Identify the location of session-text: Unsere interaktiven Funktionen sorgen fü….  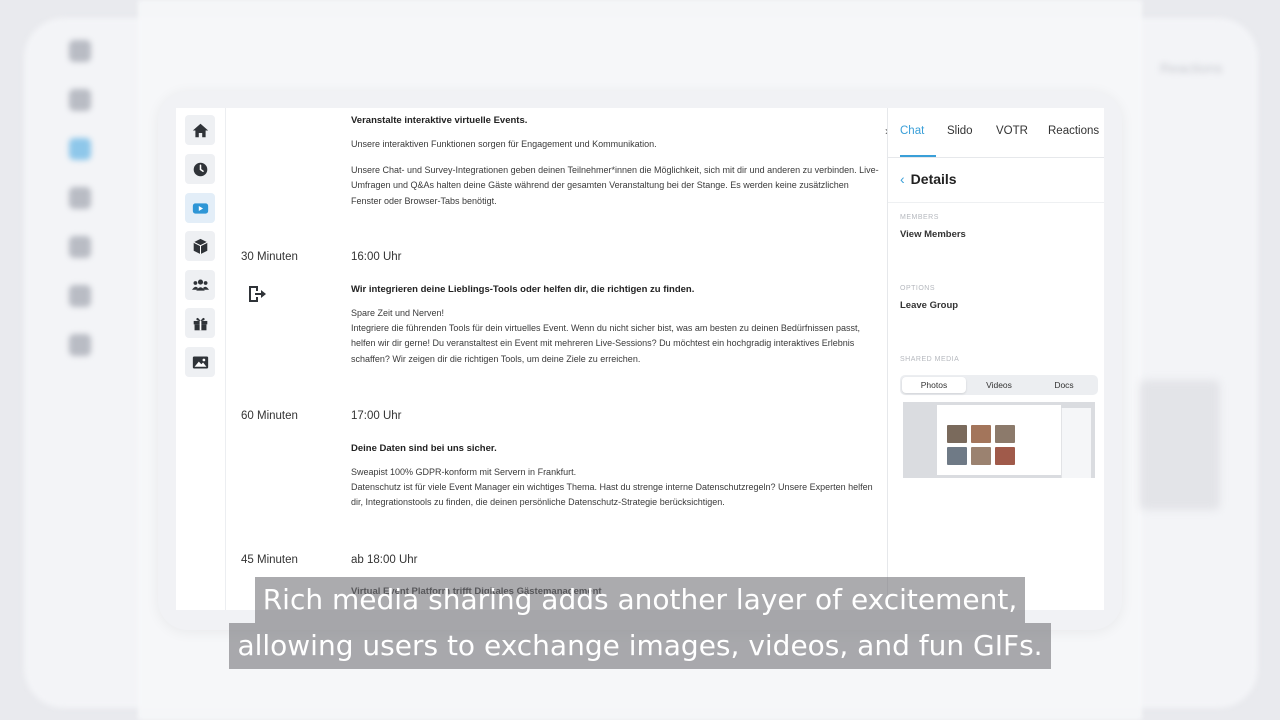
(504, 144).